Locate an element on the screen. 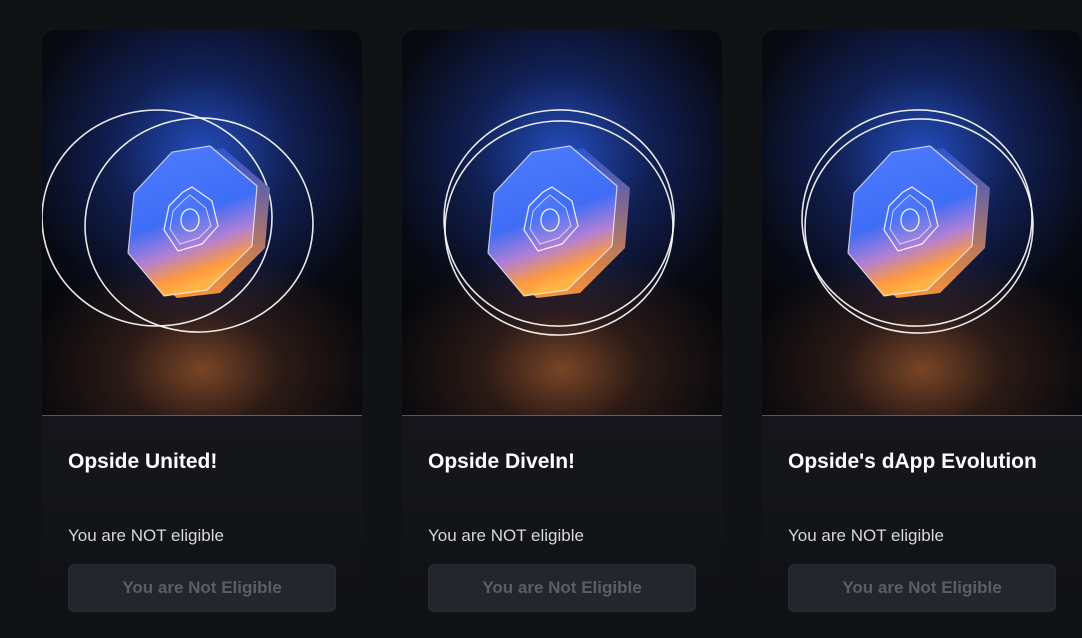  card-title: Opside DiveIn! is located at coordinates (502, 461).